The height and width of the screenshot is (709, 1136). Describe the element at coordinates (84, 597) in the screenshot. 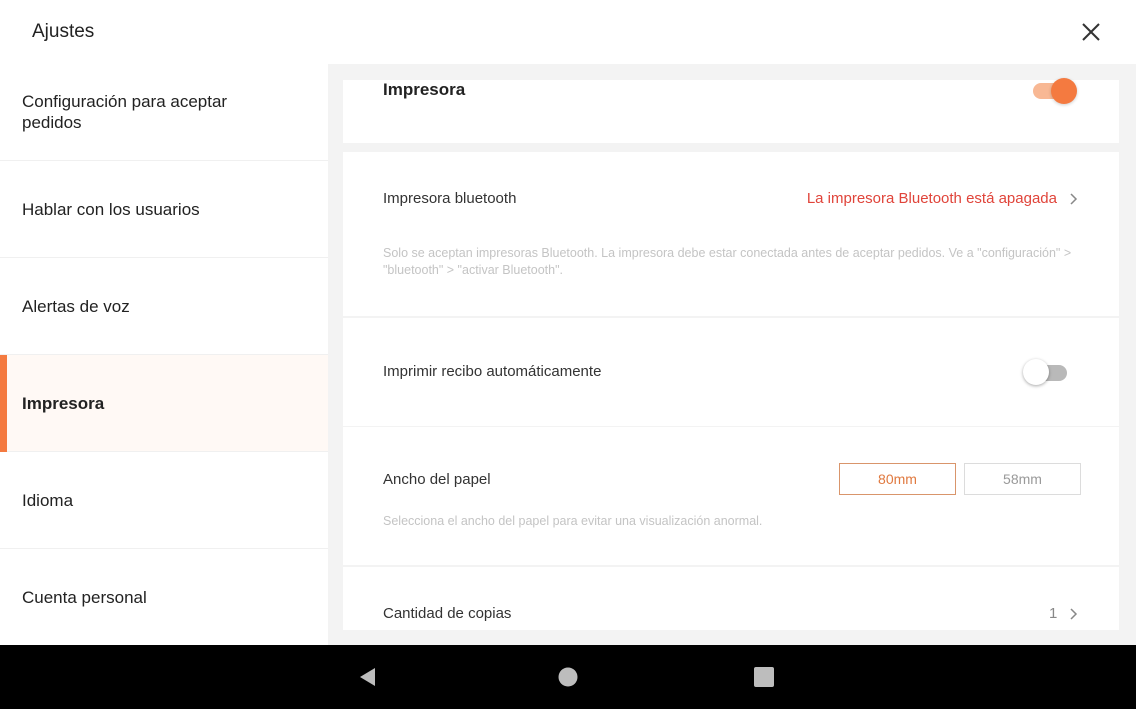

I see `sidebar-item-label: Cuenta personal` at that location.